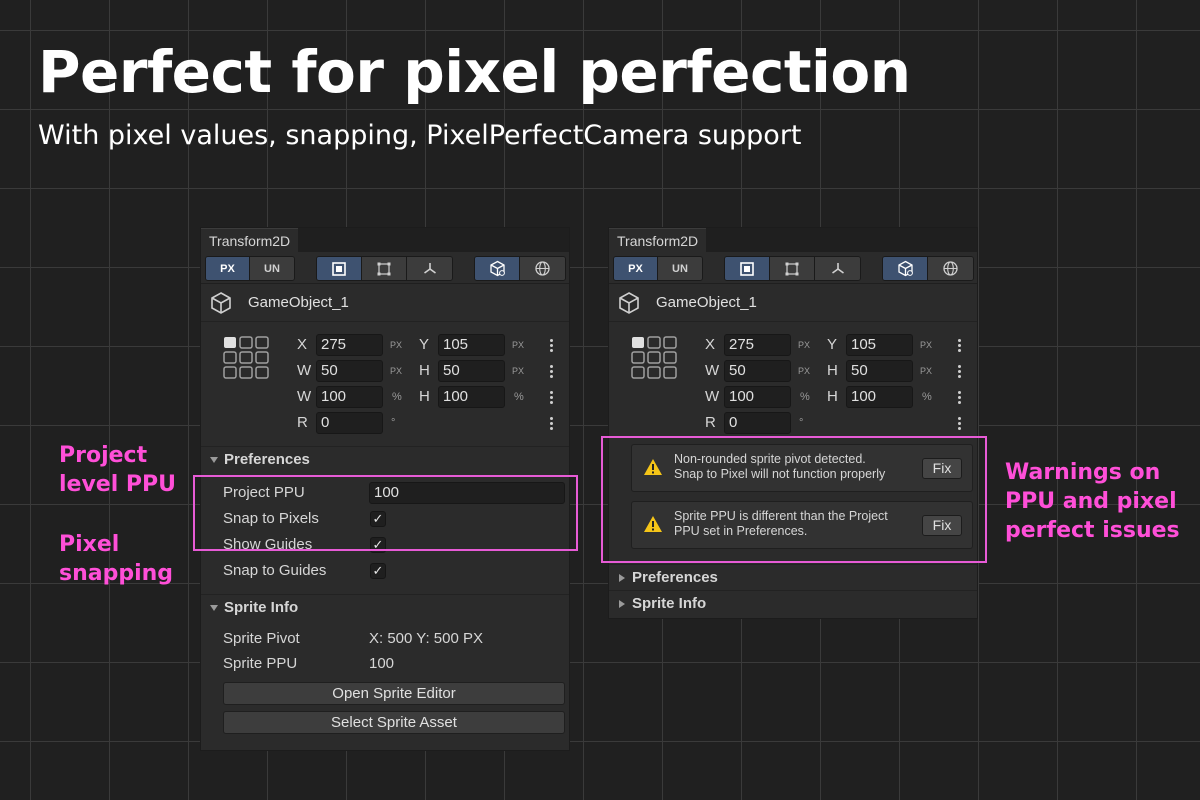  What do you see at coordinates (622, 578) in the screenshot?
I see `collapsed-triangle-icon` at bounding box center [622, 578].